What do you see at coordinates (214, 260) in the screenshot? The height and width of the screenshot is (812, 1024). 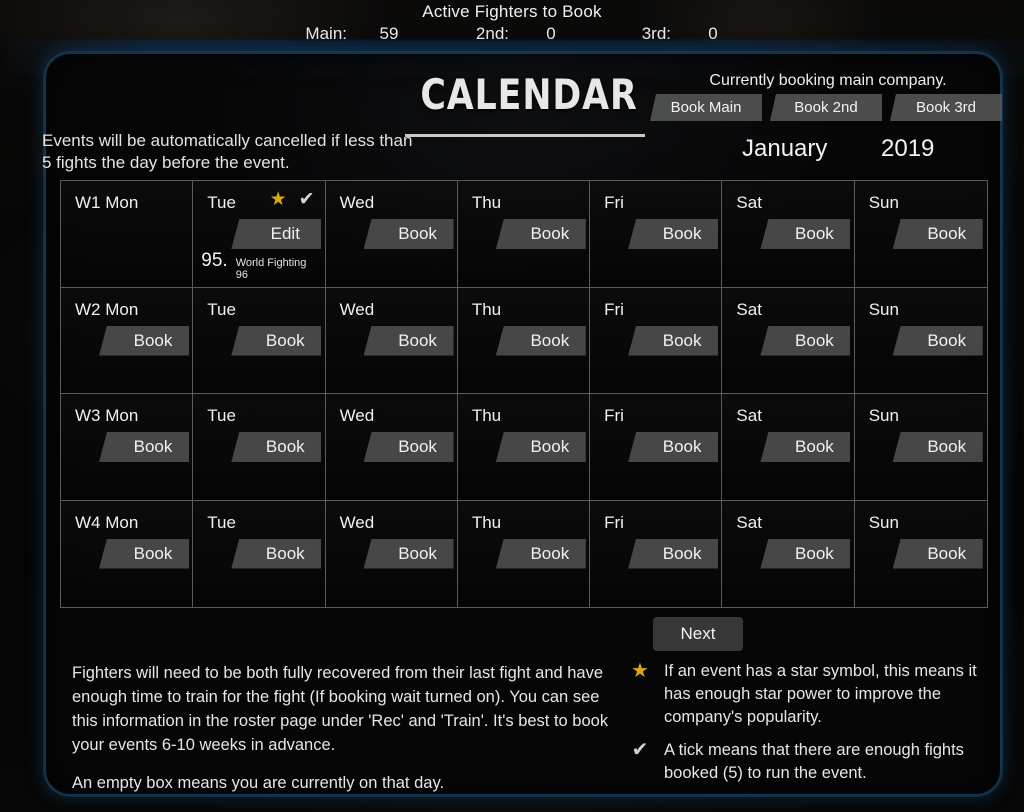 I see `event-rating: 95.` at bounding box center [214, 260].